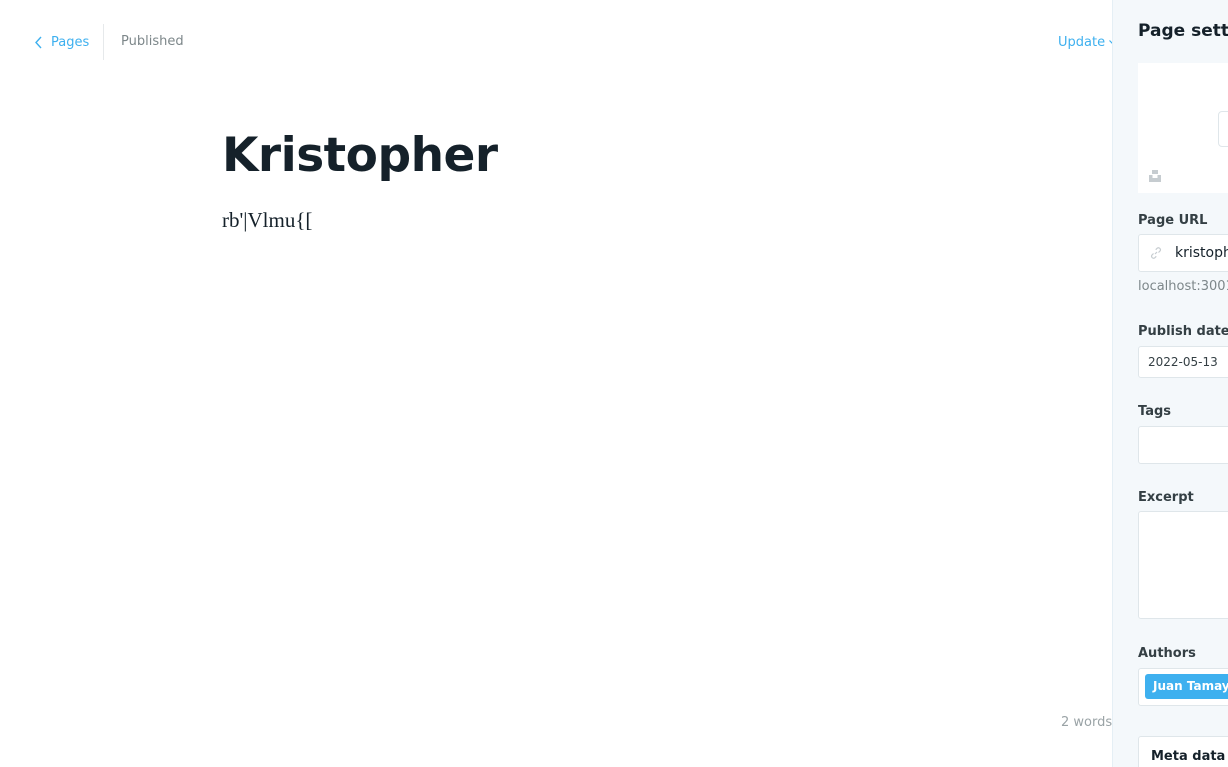 Image resolution: width=1228 pixels, height=767 pixels. What do you see at coordinates (1188, 756) in the screenshot?
I see `meta-data-label: Meta data` at bounding box center [1188, 756].